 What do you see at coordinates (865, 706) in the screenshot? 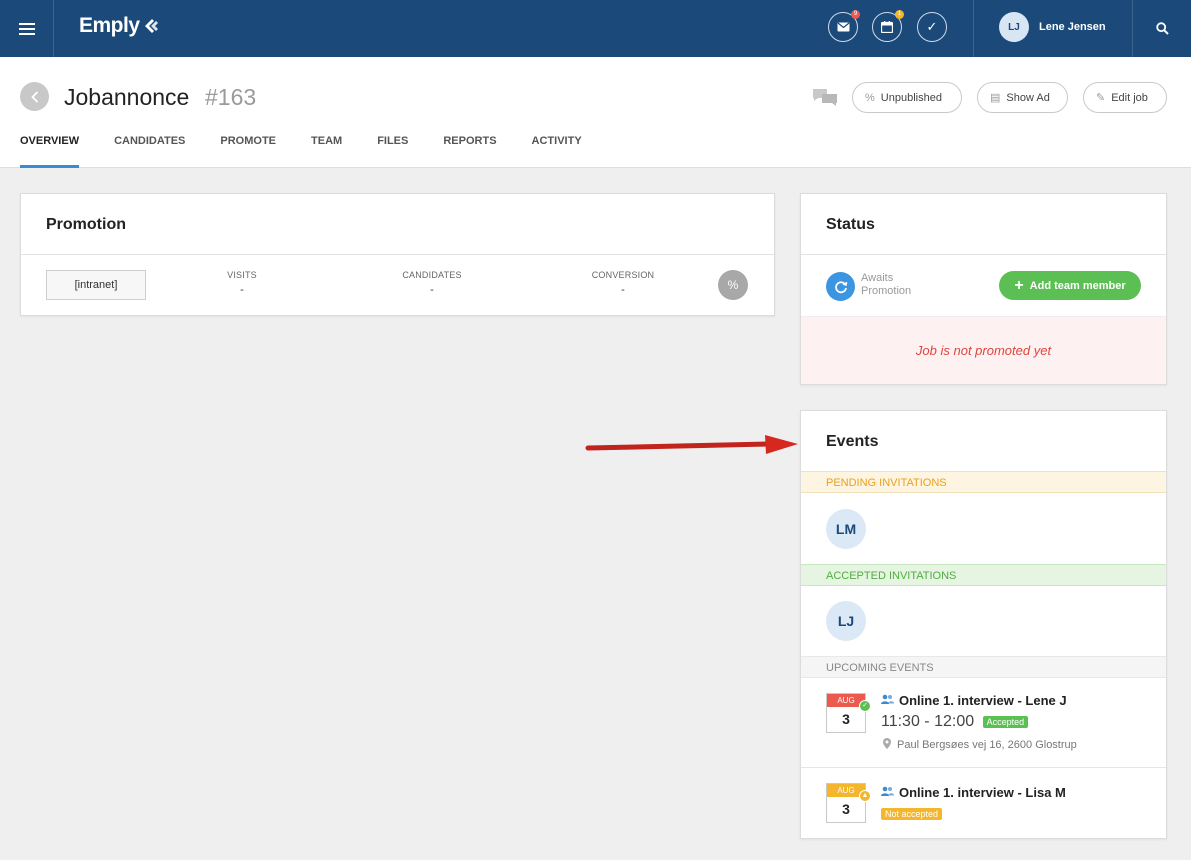
I see `accepted-check-icon: ✓` at bounding box center [865, 706].